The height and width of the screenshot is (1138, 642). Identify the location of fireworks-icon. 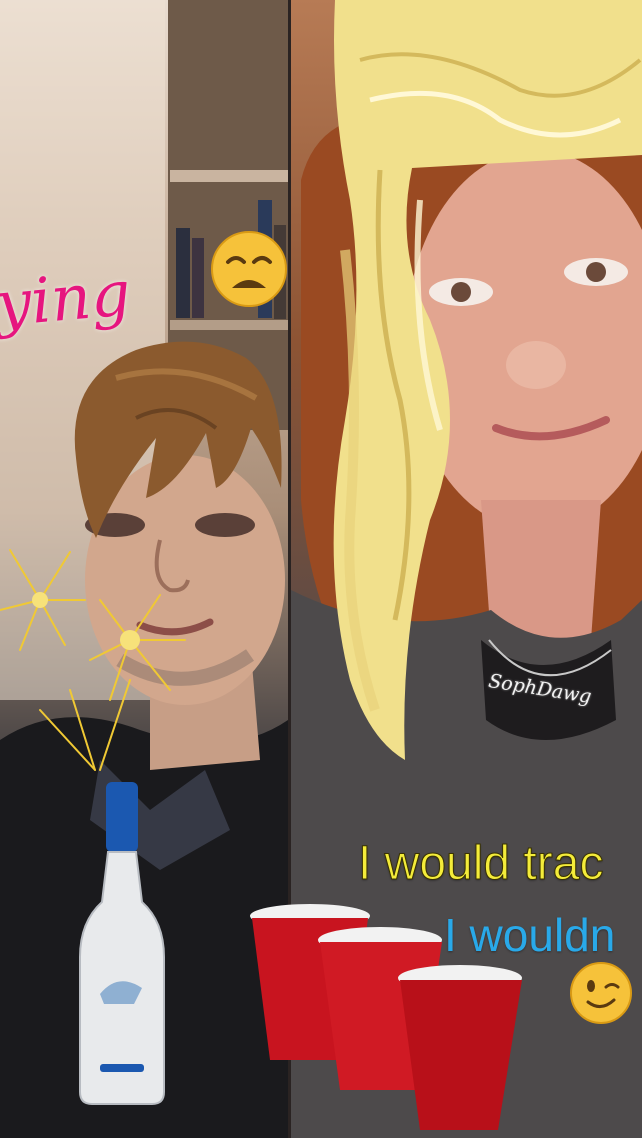
(93, 660).